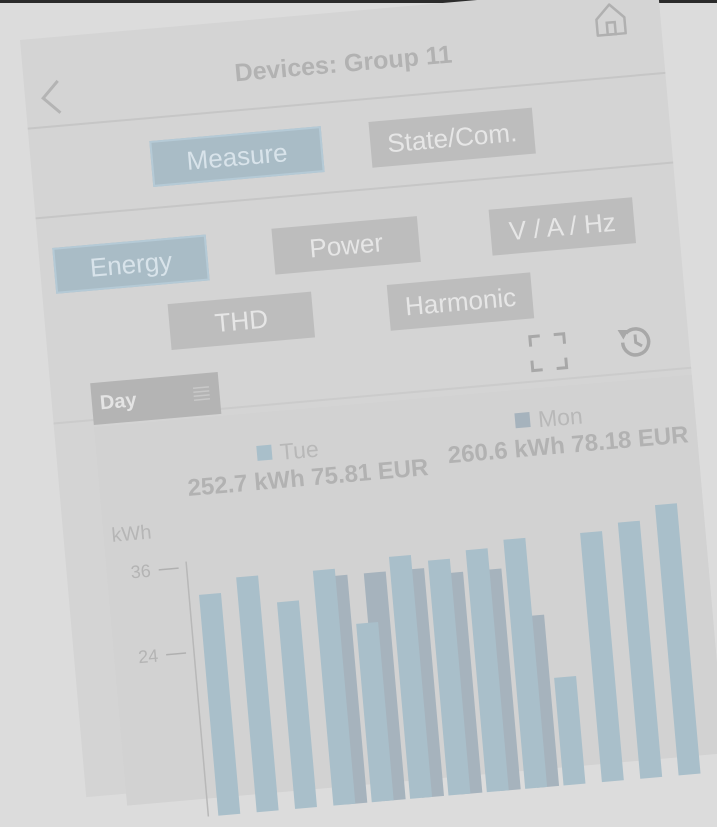 The width and height of the screenshot is (717, 827). Describe the element at coordinates (237, 156) in the screenshot. I see `tab-measure: Measure` at that location.